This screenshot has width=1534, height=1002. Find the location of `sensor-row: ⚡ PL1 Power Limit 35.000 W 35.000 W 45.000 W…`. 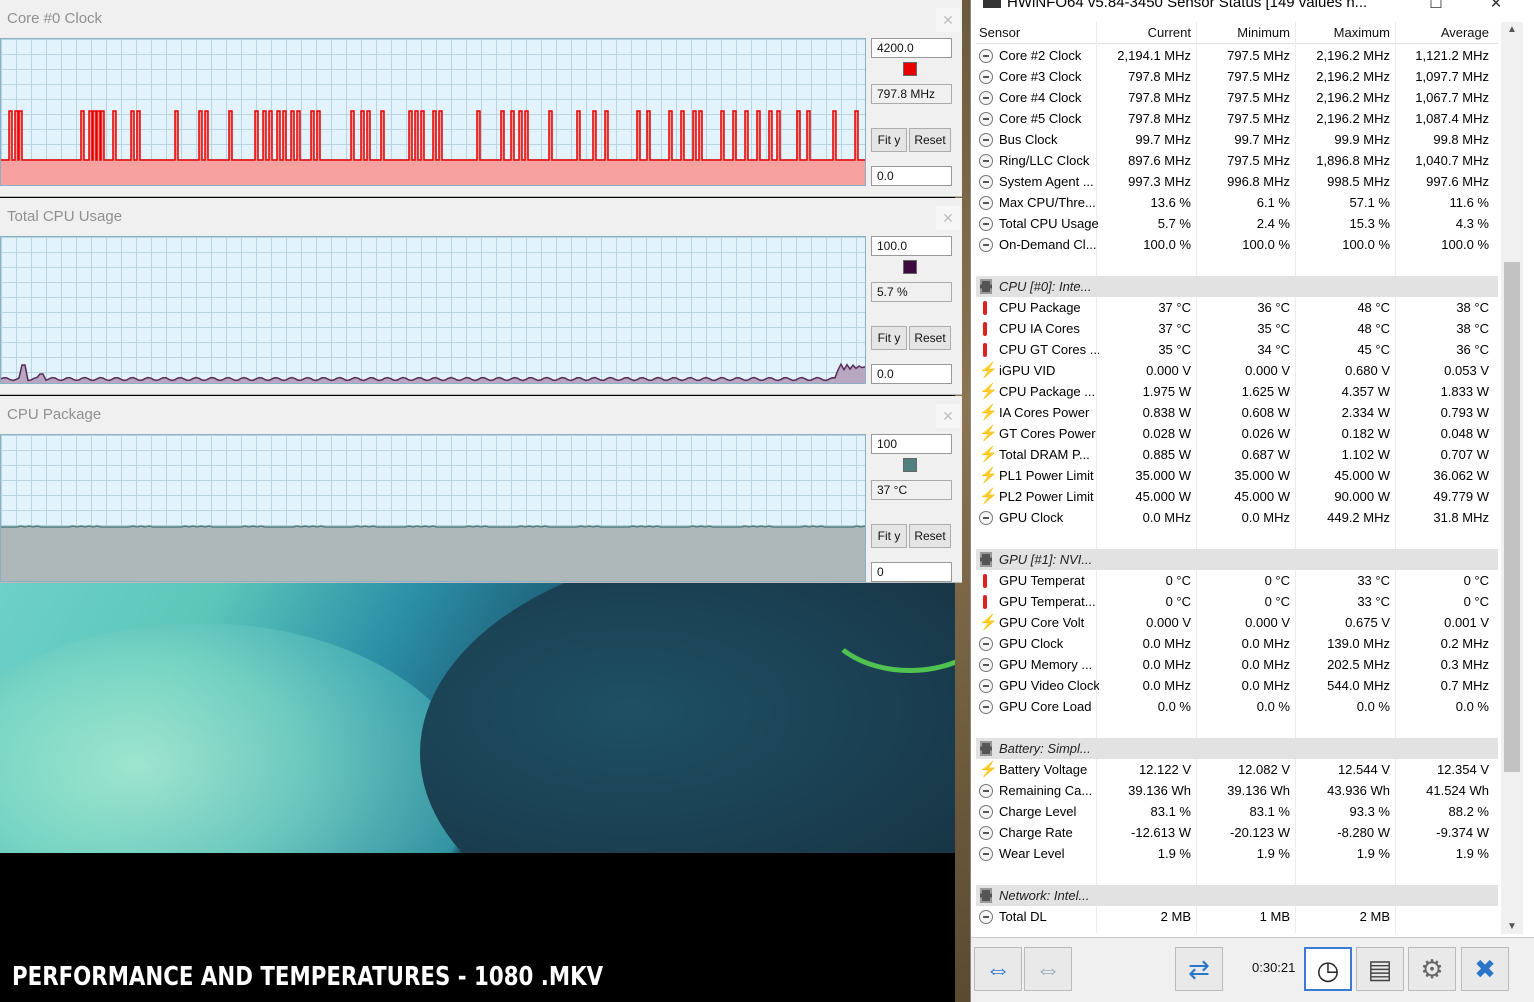

sensor-row: ⚡ PL1 Power Limit 35.000 W 35.000 W 45.000 W… is located at coordinates (1237, 475).